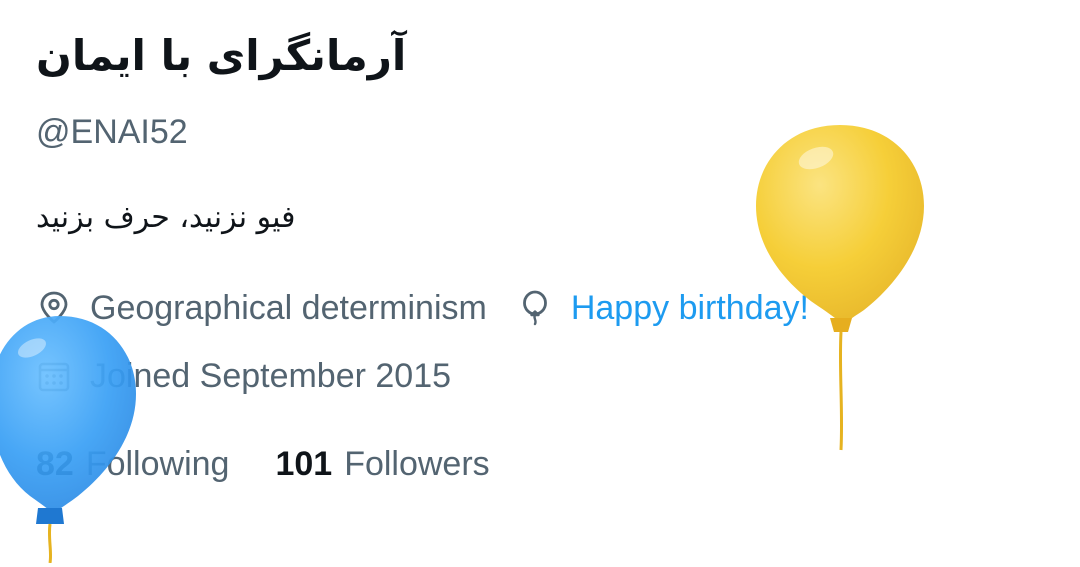 This screenshot has width=1080, height=567. What do you see at coordinates (166, 217) in the screenshot?
I see `bio: فیو نزنید، حرف بزنید` at bounding box center [166, 217].